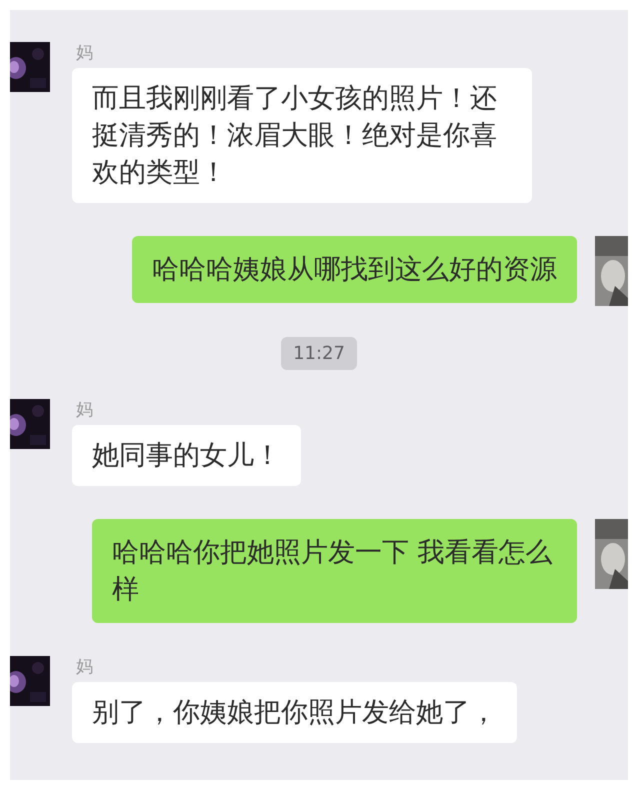  Describe the element at coordinates (354, 269) in the screenshot. I see `message-bubble: 哈哈哈姨娘从哪找到这么好的资源` at that location.